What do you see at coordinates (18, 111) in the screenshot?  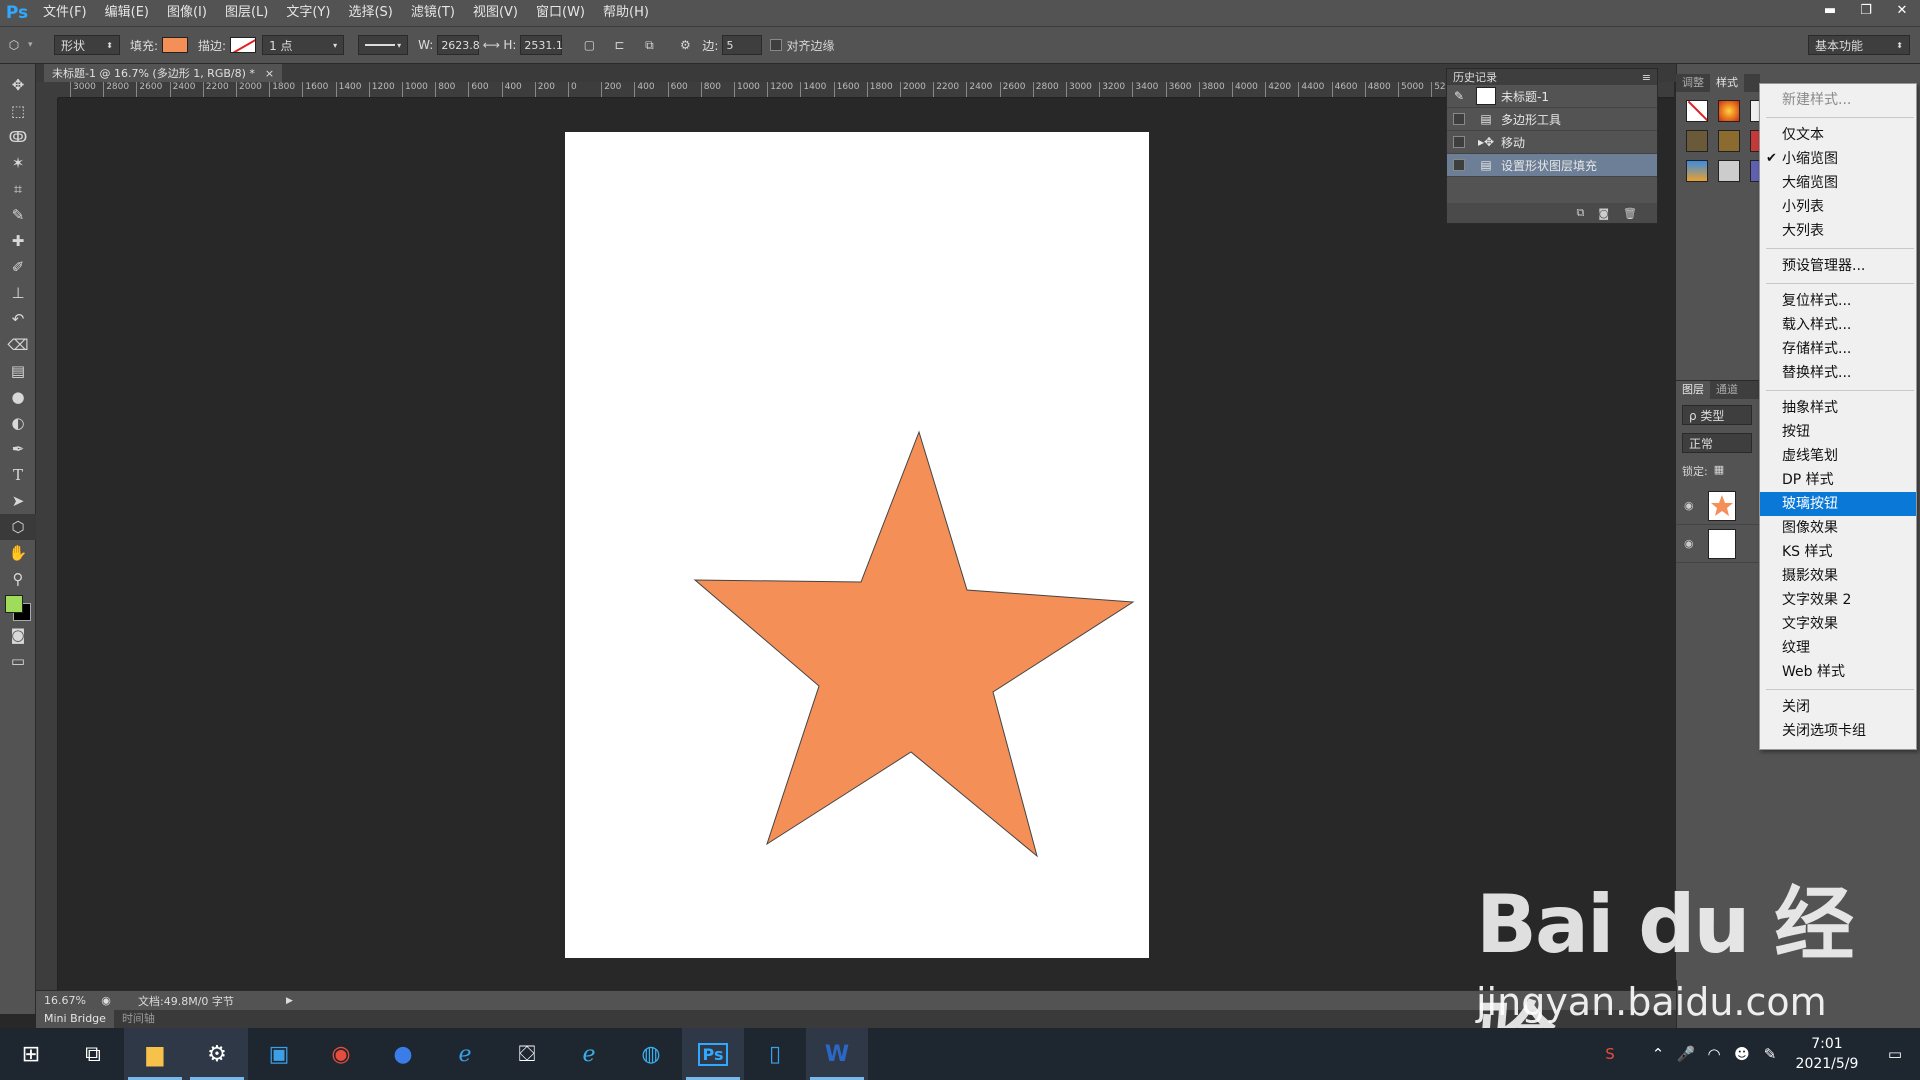 I see `marquee-tool-icon: ⬚` at bounding box center [18, 111].